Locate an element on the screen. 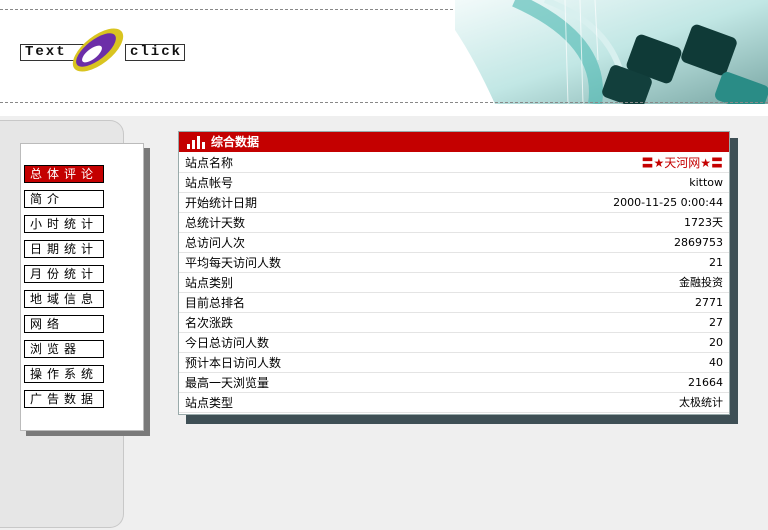 This screenshot has height=530, width=768. row-value: 金融投资 is located at coordinates (701, 282).